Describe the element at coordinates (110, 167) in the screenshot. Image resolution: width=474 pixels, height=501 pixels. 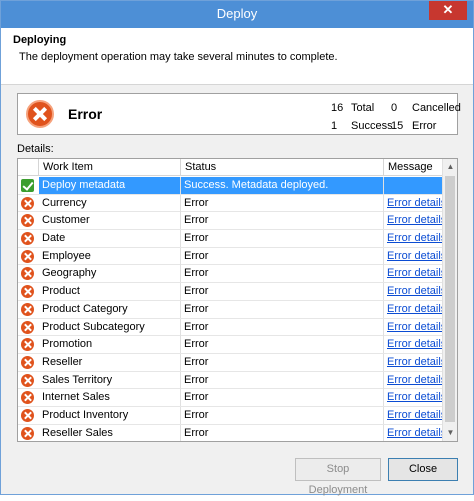
I see `column-header-work-item: Work Item` at that location.